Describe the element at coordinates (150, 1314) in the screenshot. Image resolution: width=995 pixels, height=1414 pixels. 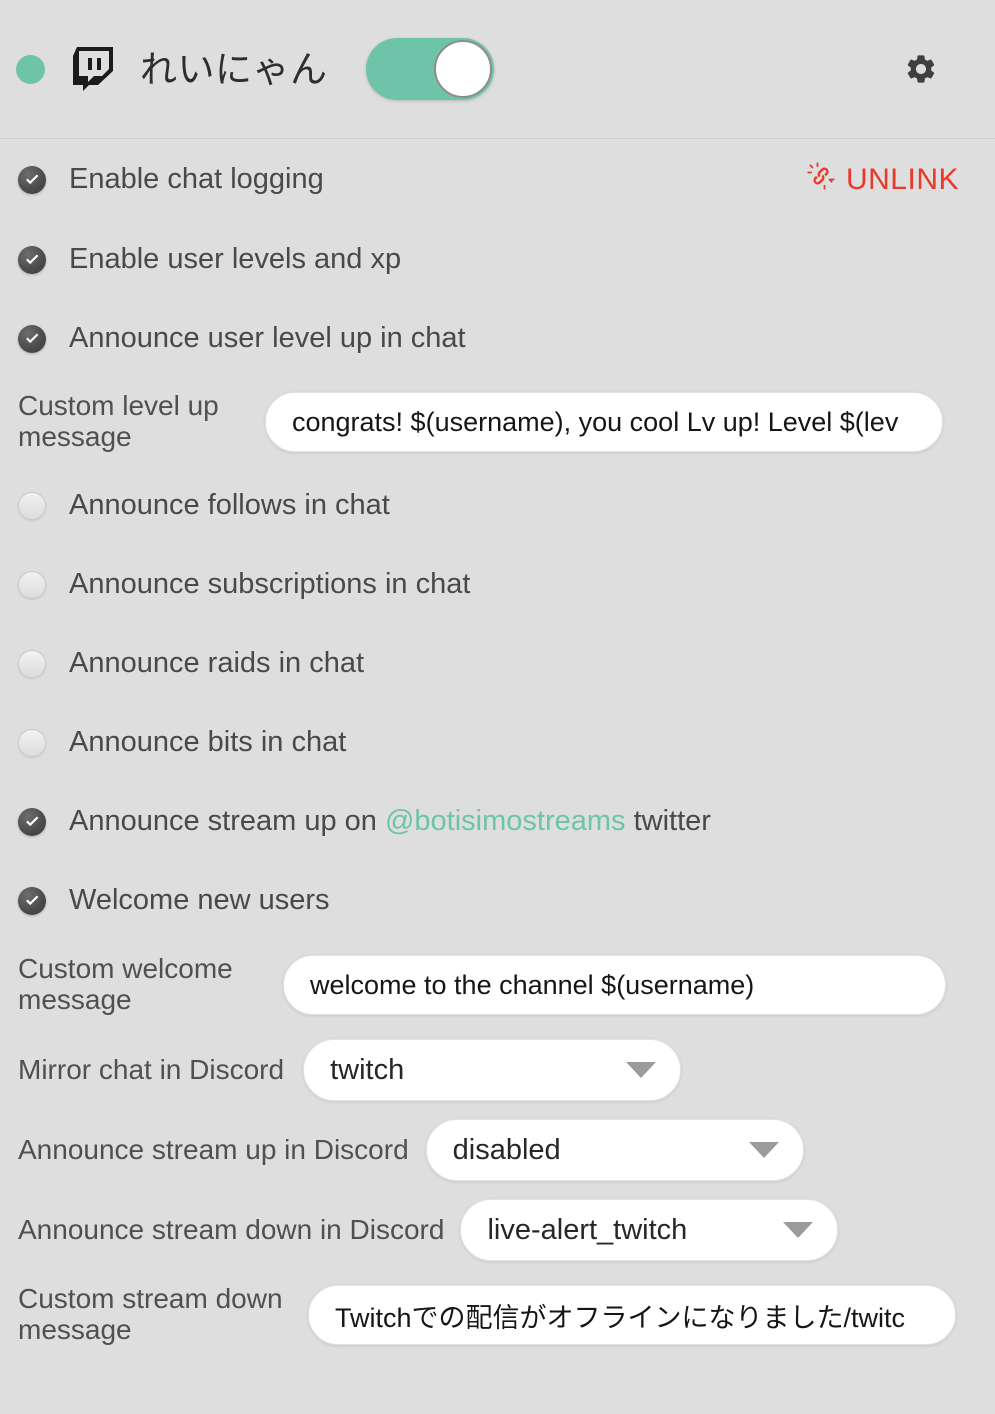
I see `label-custom-stream-down-message: Custom stream down message` at that location.